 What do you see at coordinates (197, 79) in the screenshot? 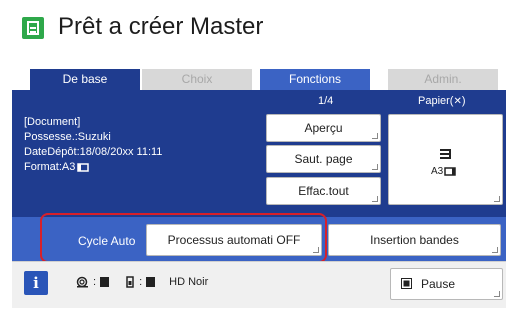
I see `tab-choix: Choix` at bounding box center [197, 79].